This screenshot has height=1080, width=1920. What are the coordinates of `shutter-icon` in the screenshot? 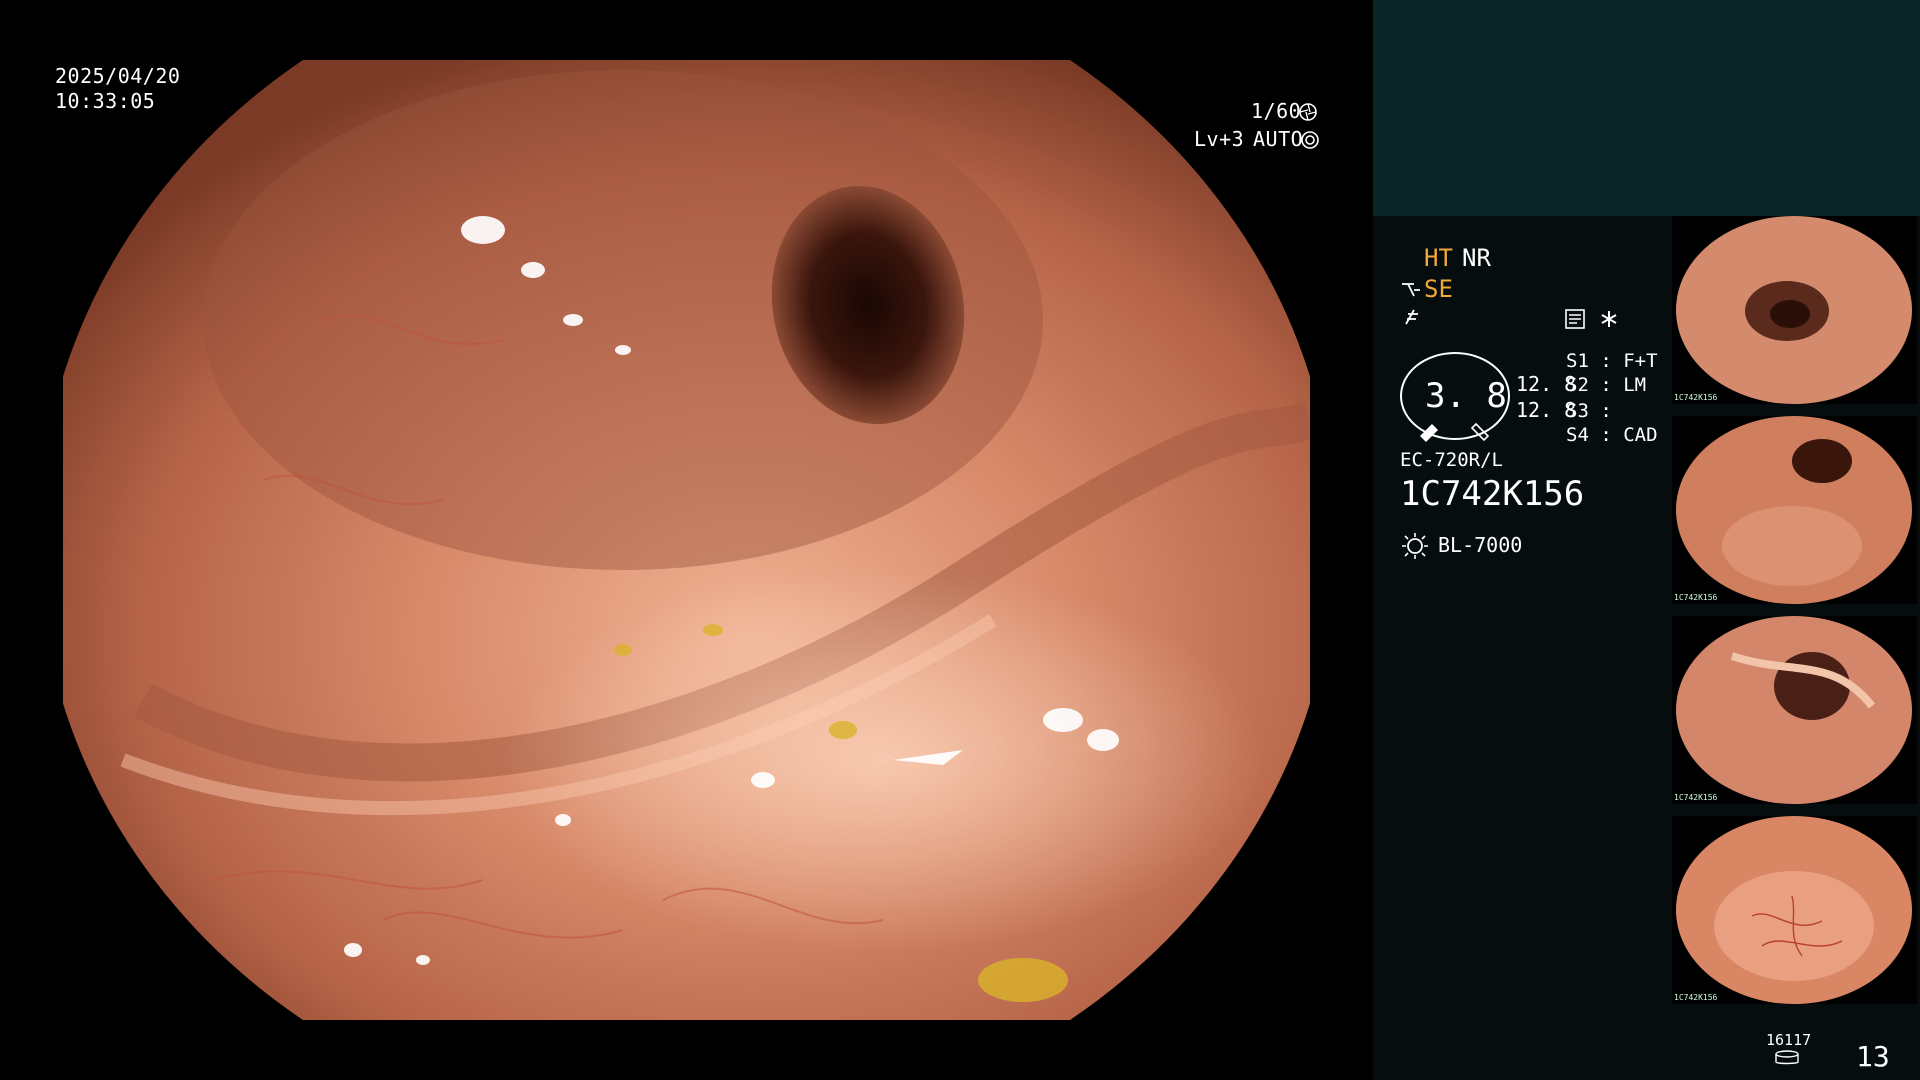 It's located at (1308, 112).